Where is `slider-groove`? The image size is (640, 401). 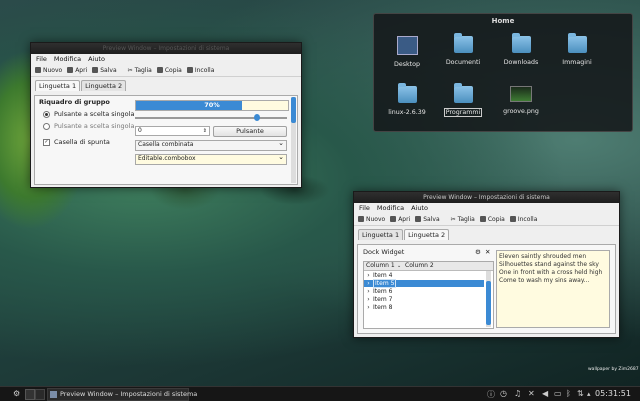
slider-groove is located at coordinates (211, 118).